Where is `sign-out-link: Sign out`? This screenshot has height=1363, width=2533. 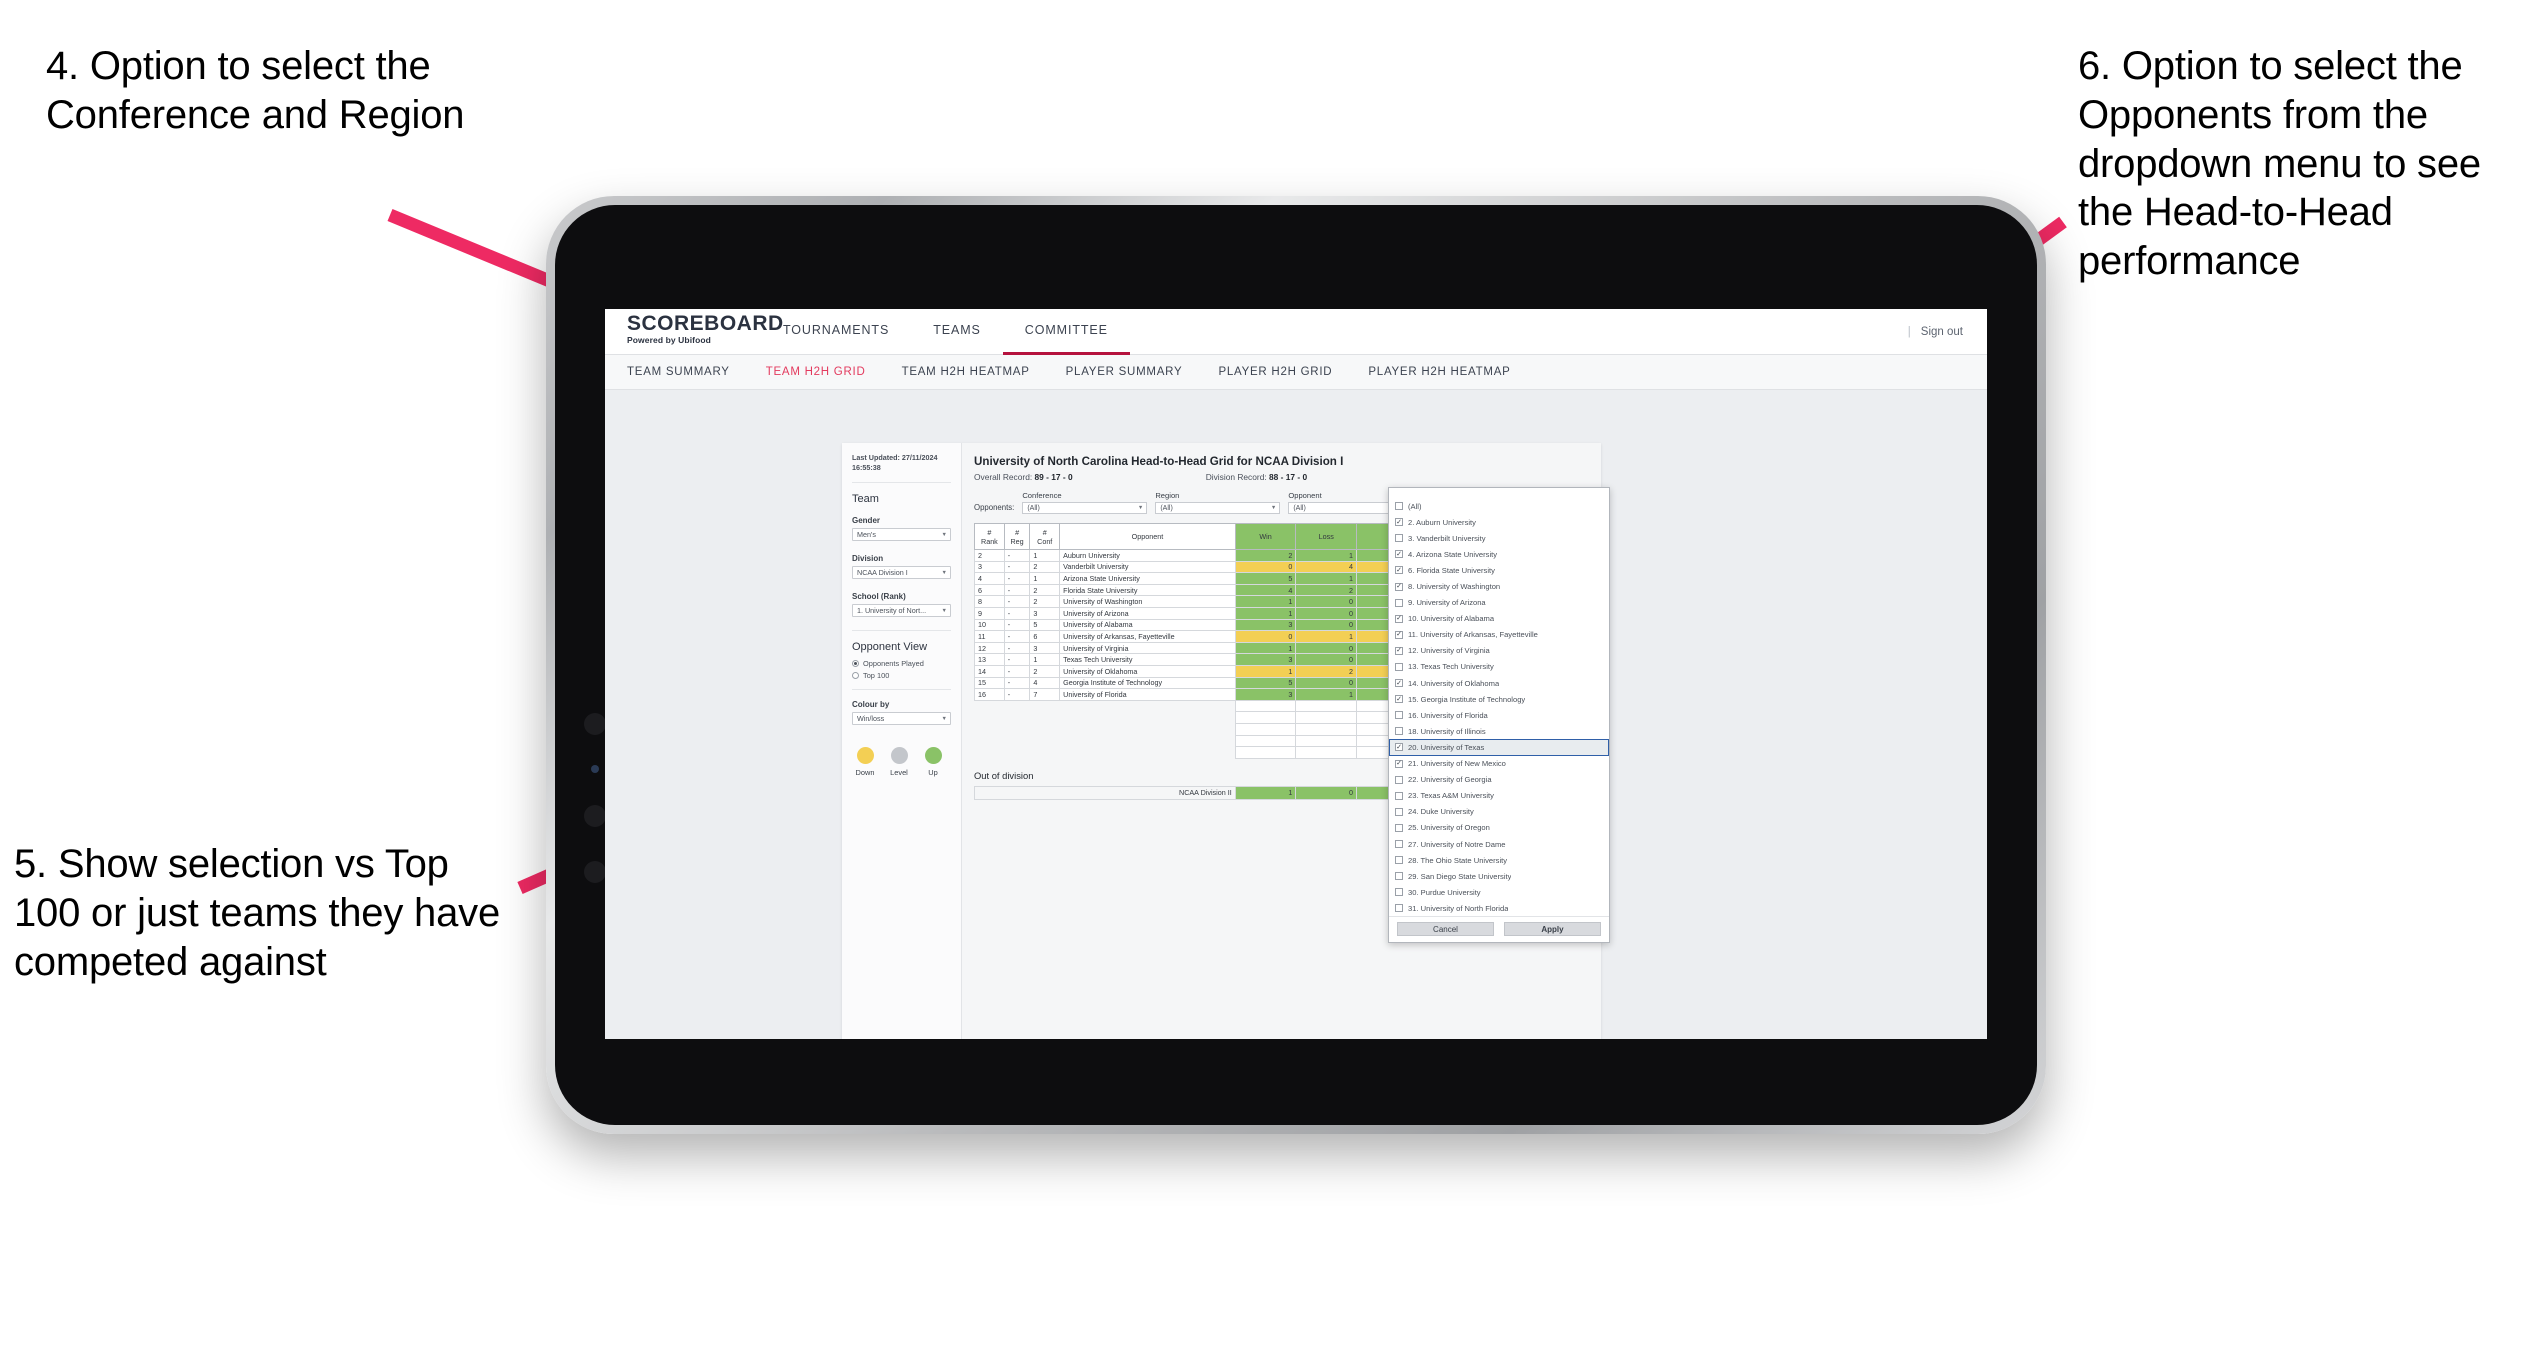 sign-out-link: Sign out is located at coordinates (1942, 332).